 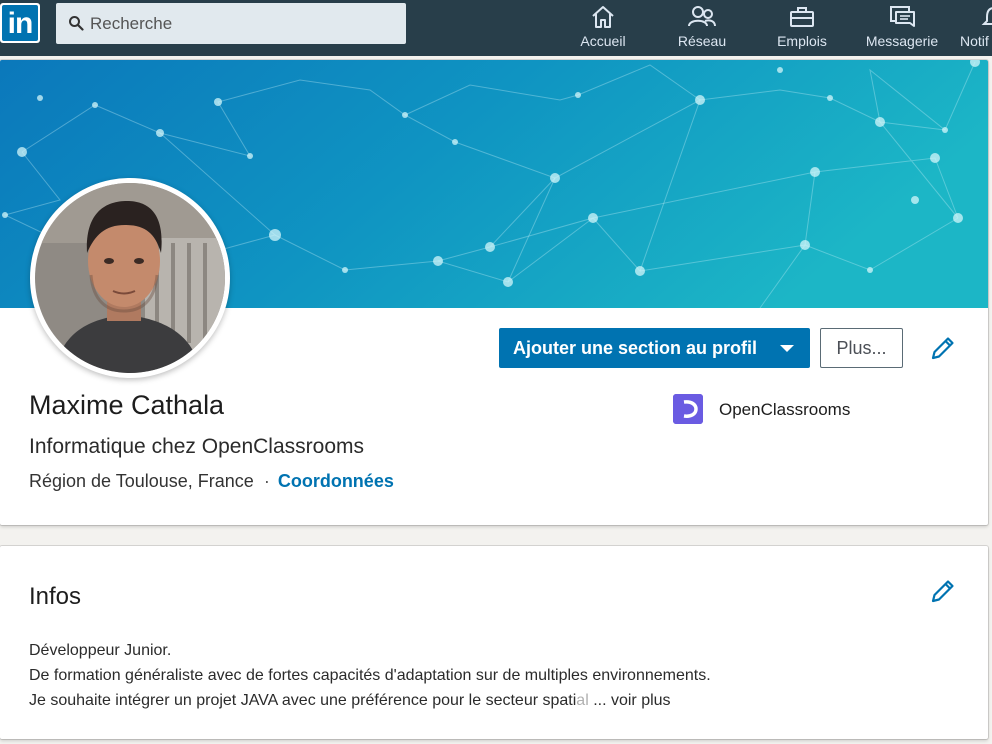 What do you see at coordinates (240, 23) in the screenshot?
I see `search-input` at bounding box center [240, 23].